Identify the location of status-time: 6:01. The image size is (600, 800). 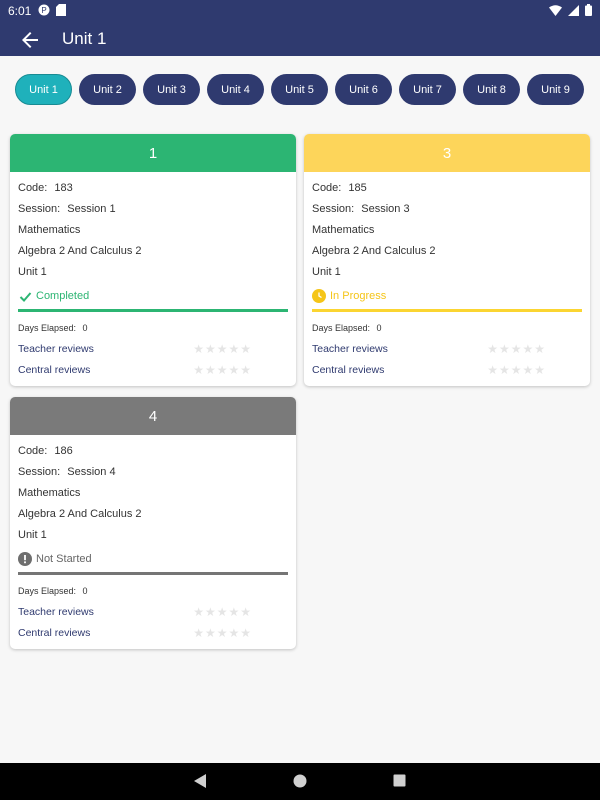
(20, 11).